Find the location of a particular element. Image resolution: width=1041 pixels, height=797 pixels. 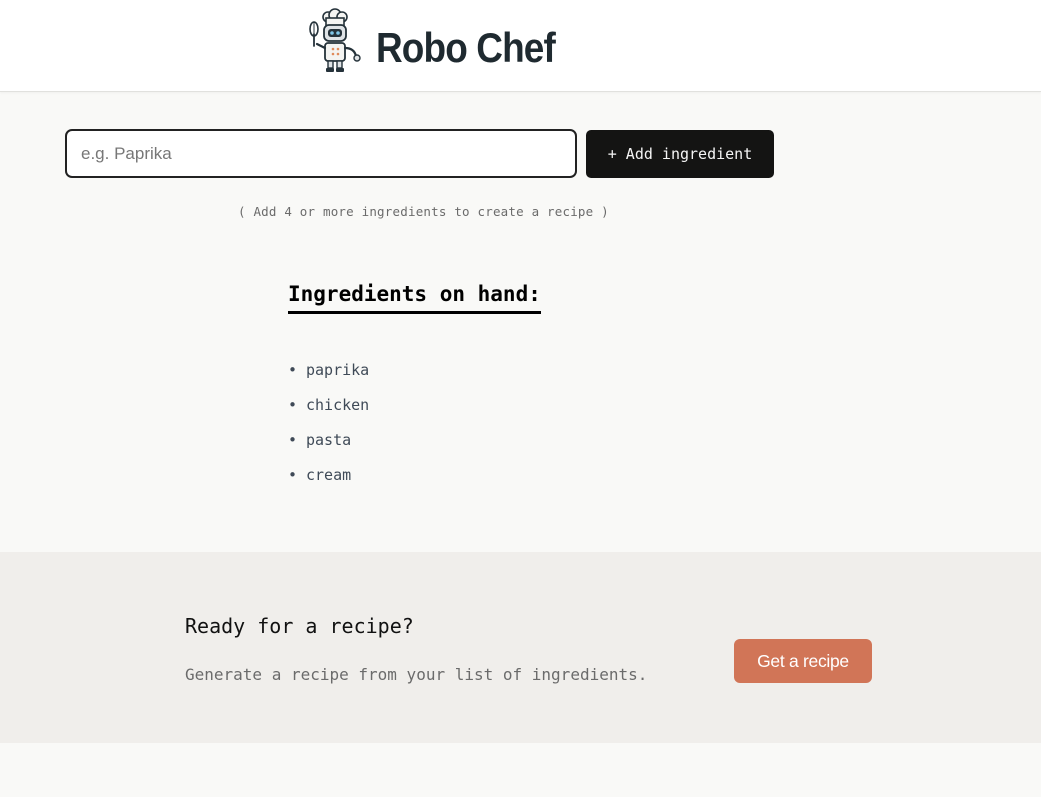

list-item: • cream is located at coordinates (328, 480).